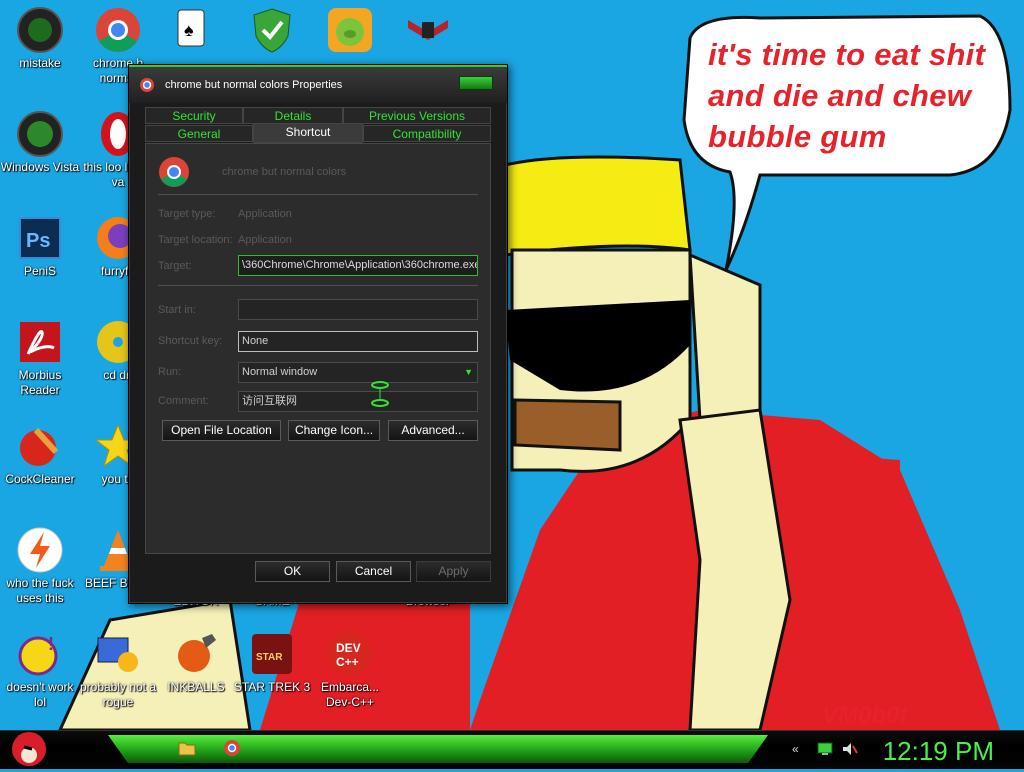 This screenshot has width=1024, height=772. I want to click on desktop-icon-label: PeniS, so click(40, 271).